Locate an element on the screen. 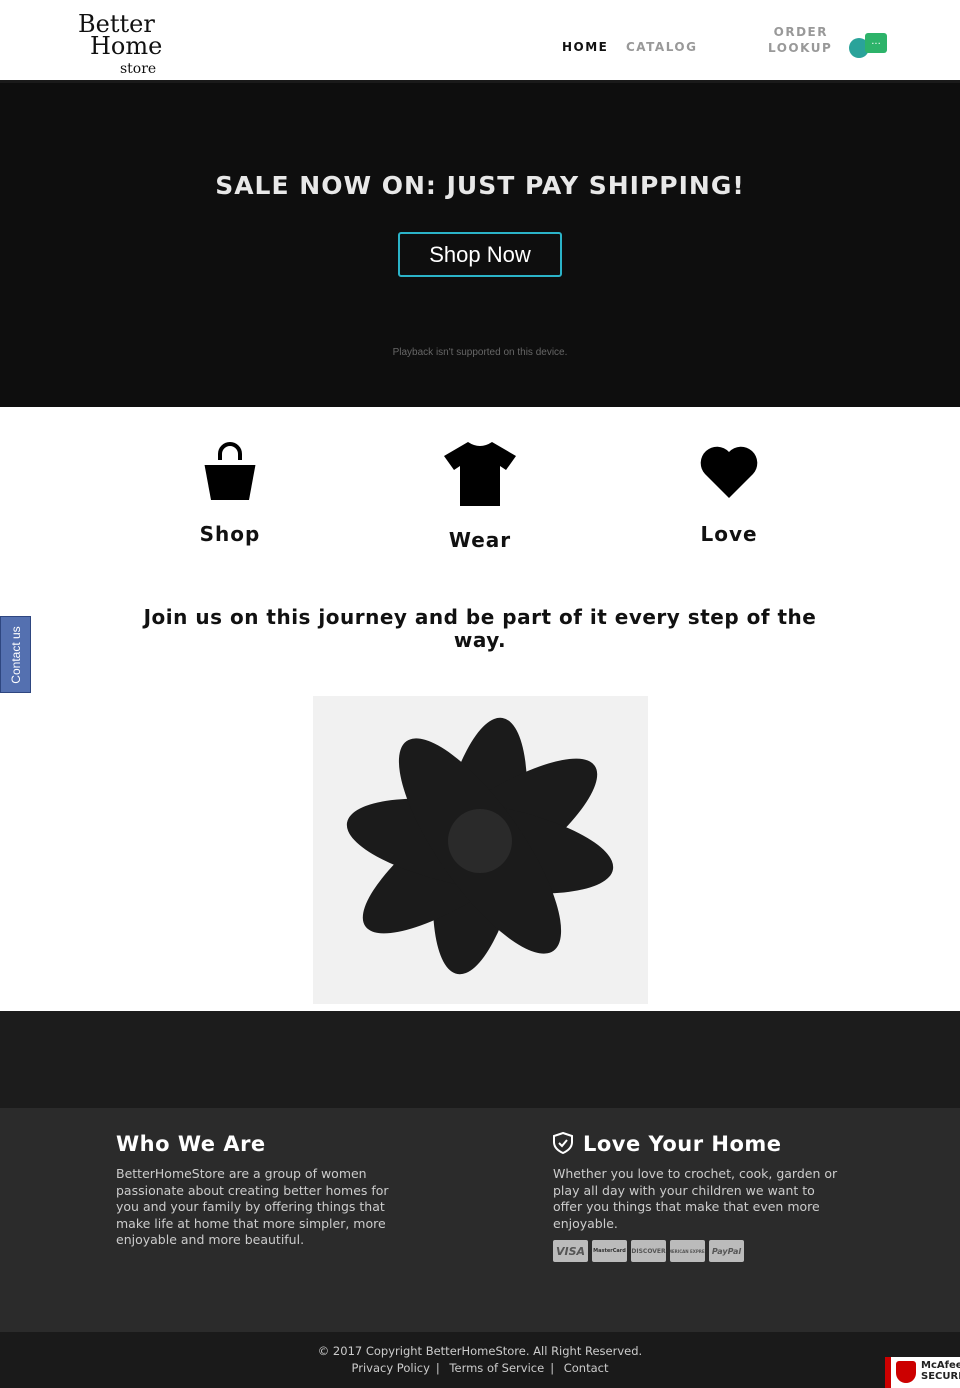  who-we-are-title: Who We Are is located at coordinates (191, 1144).